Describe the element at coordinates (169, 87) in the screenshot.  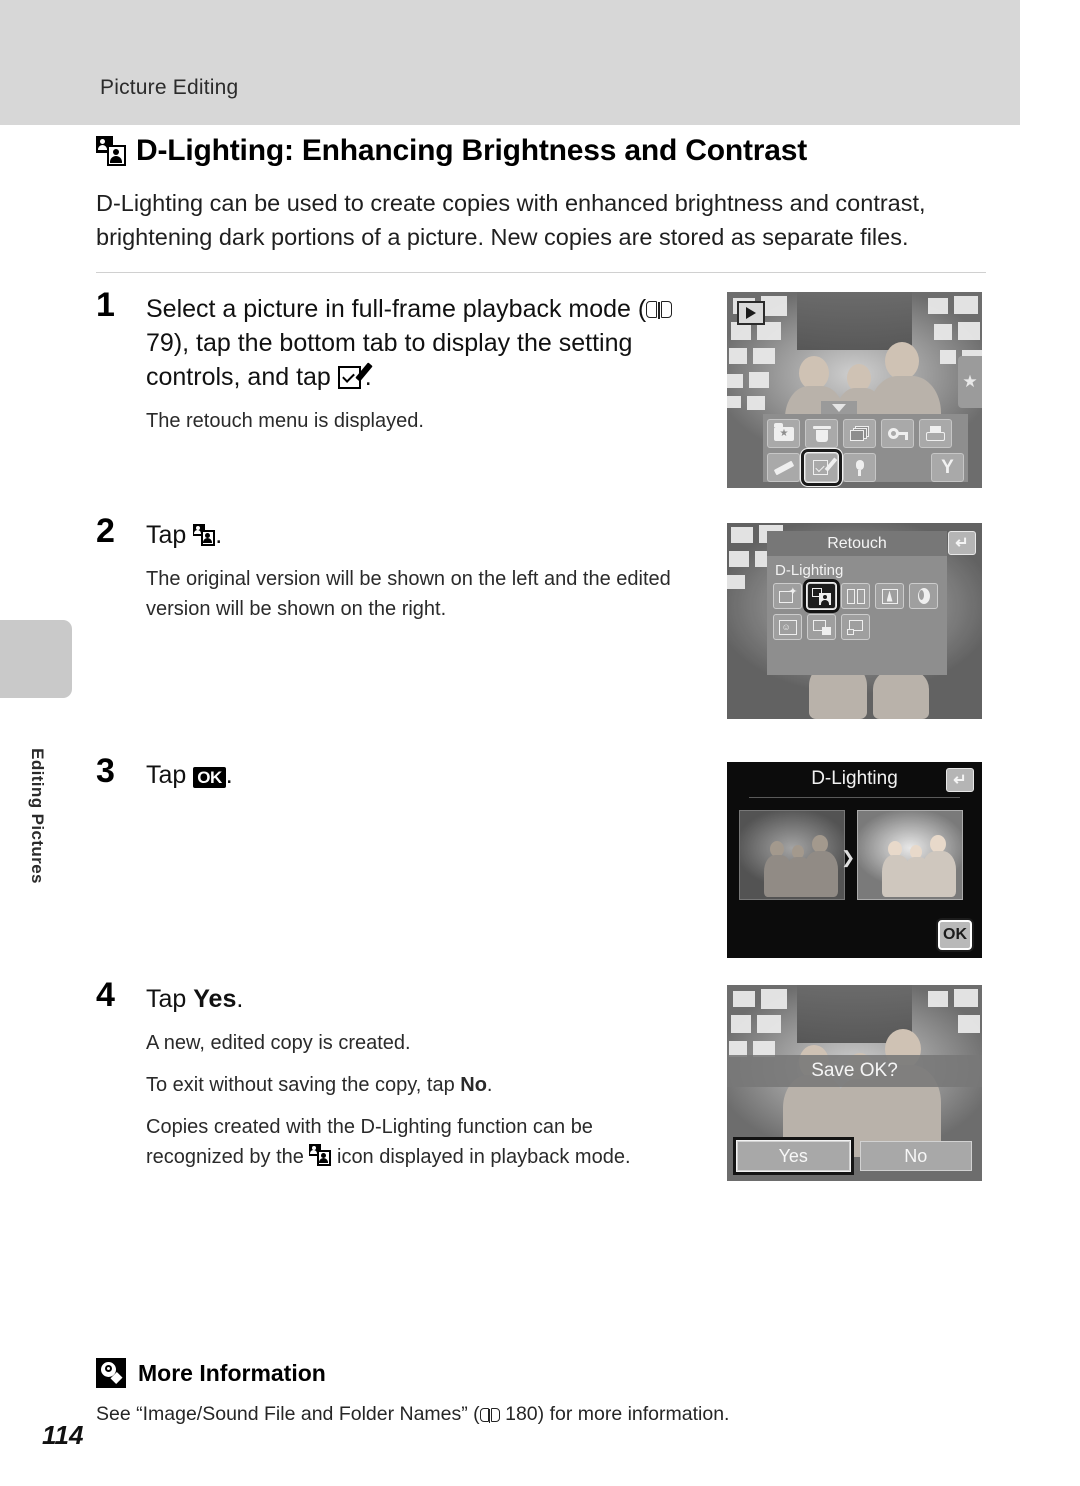
I see `running-title: Picture Editing` at that location.